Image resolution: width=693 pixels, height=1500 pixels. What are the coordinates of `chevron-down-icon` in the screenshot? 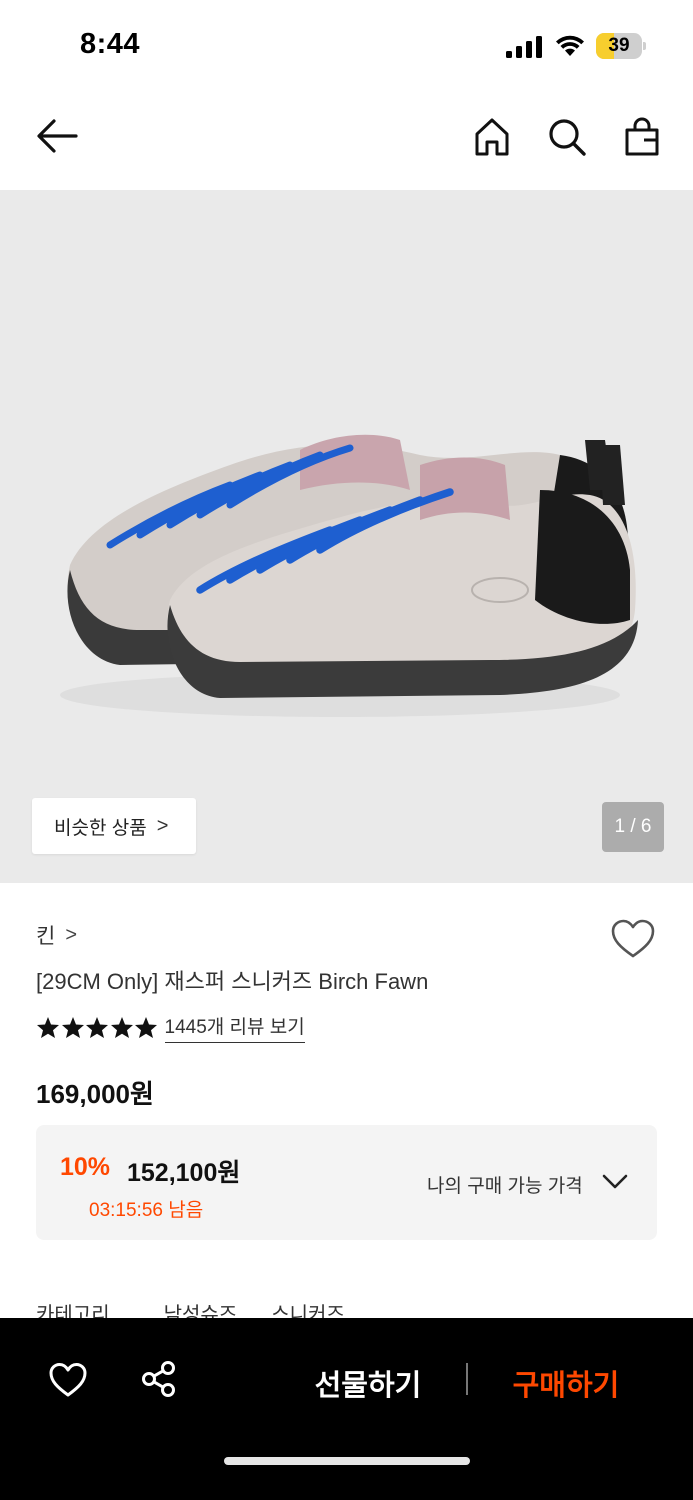 It's located at (615, 1182).